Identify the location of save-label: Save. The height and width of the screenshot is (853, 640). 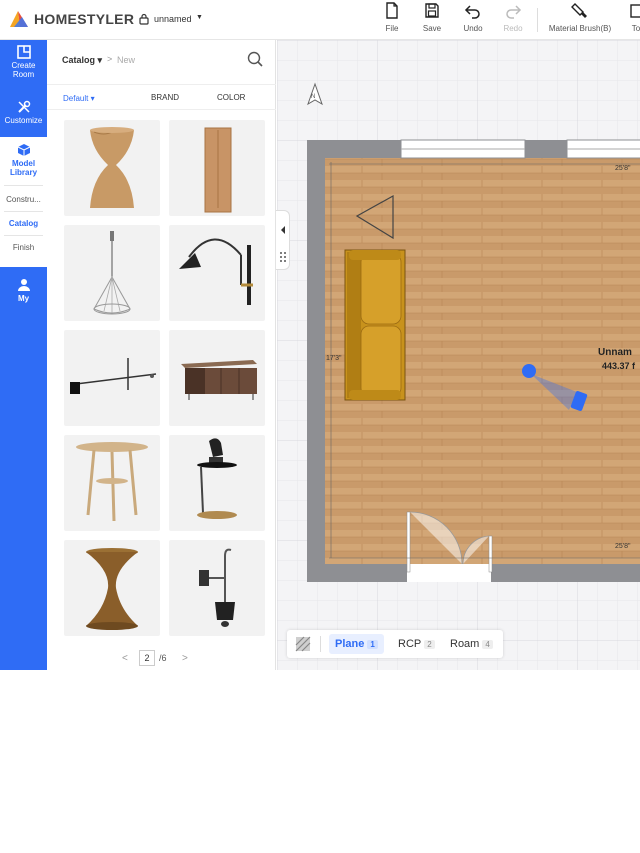
(432, 28).